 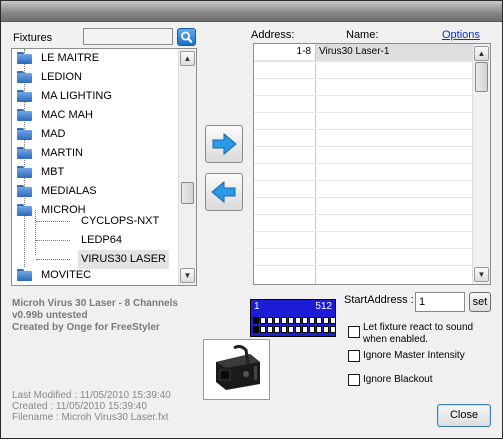 What do you see at coordinates (53, 134) in the screenshot?
I see `tree-item-label: MAD` at bounding box center [53, 134].